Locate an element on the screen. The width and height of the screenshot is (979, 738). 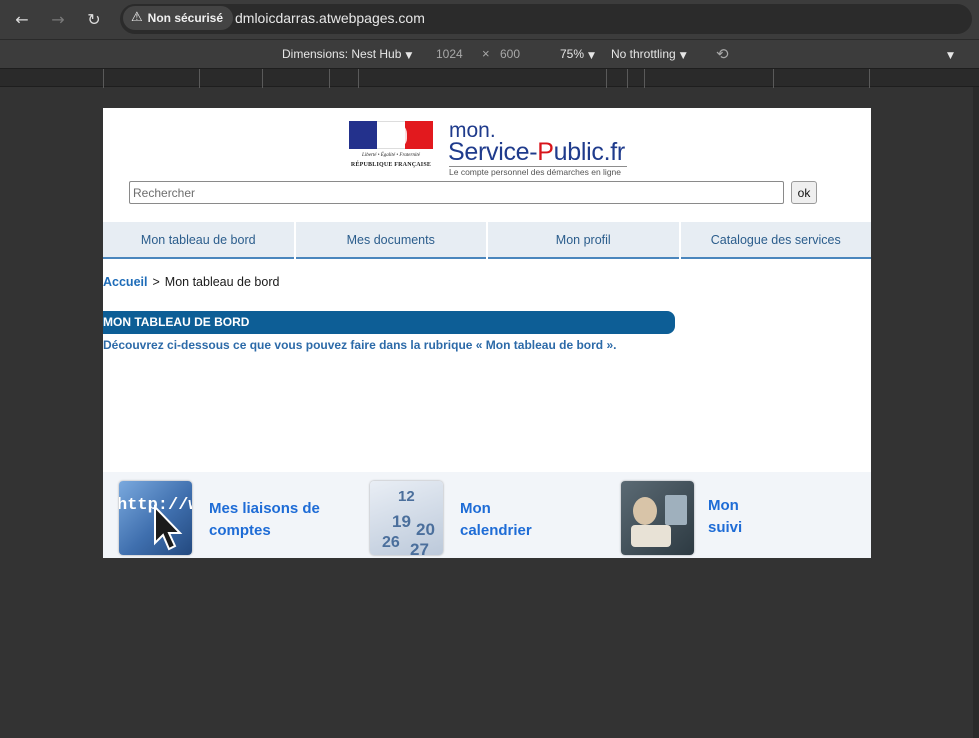
calendar-thumbnail: 12 19 20 26 27 is located at coordinates (406, 518).